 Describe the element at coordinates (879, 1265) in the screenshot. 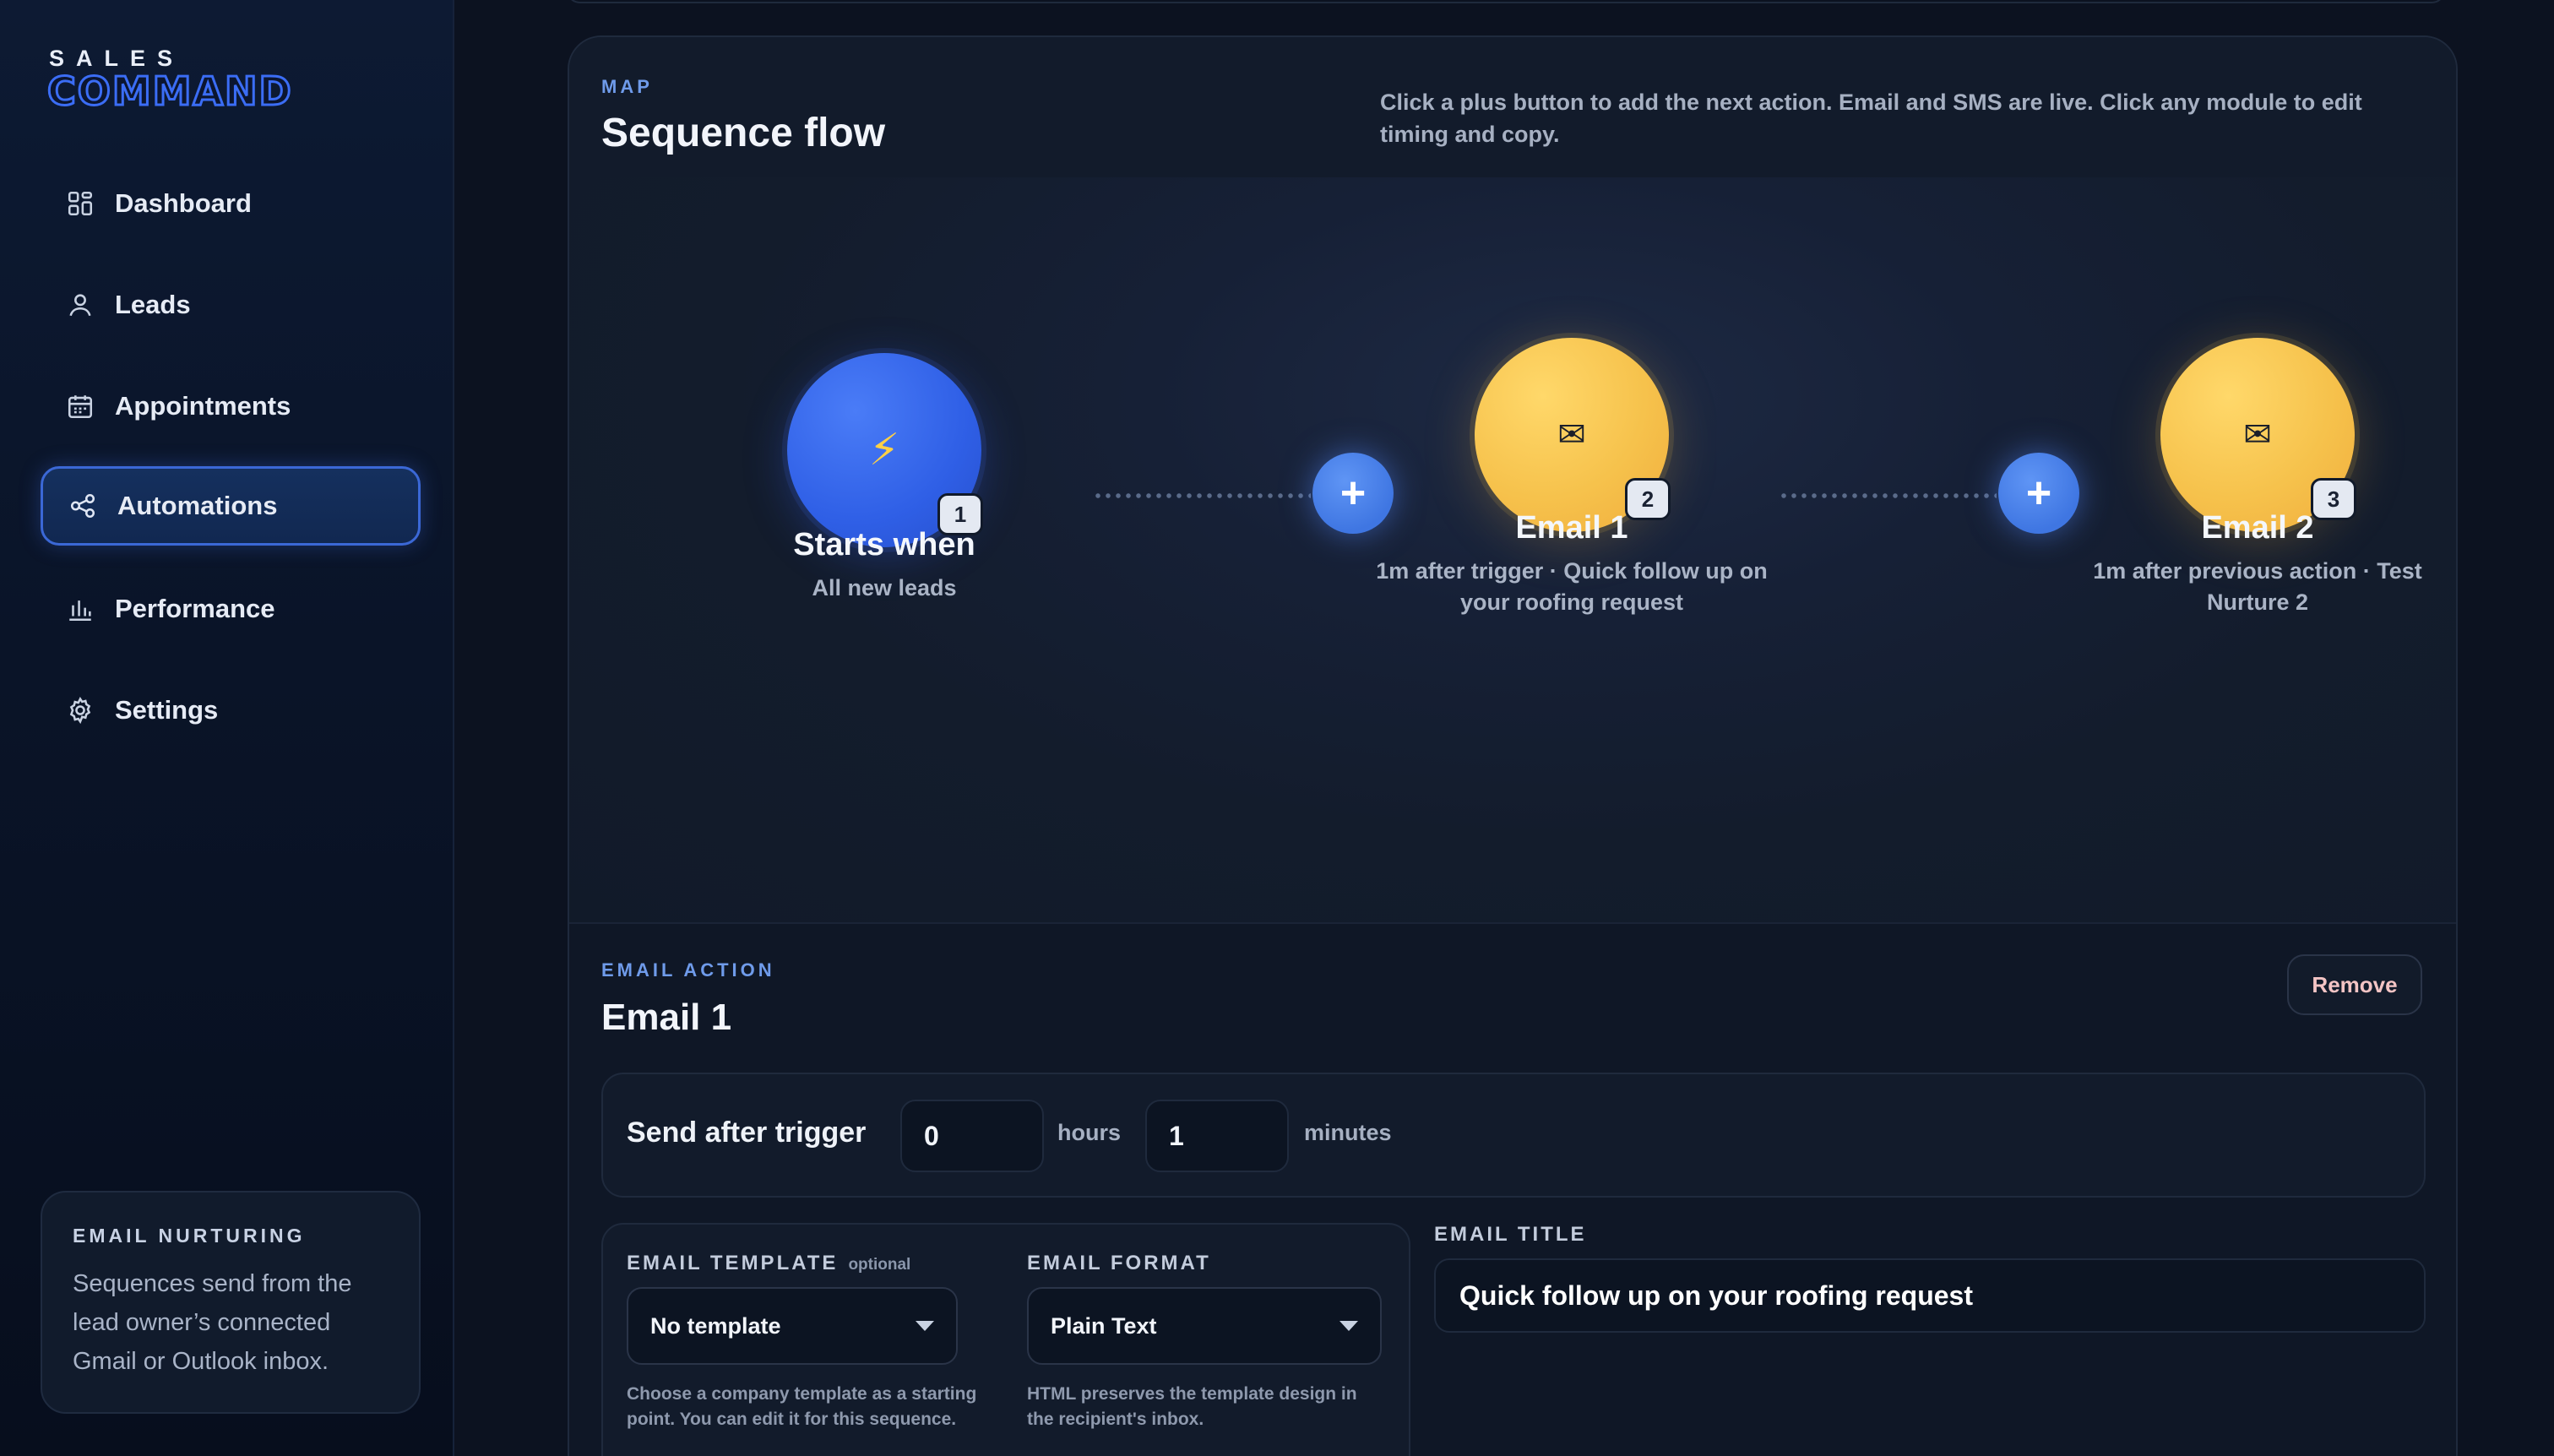

I see `optional-tag: optional` at that location.